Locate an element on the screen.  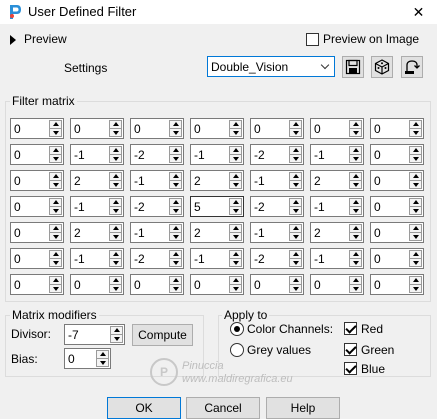
grey-values-radio is located at coordinates (237, 350).